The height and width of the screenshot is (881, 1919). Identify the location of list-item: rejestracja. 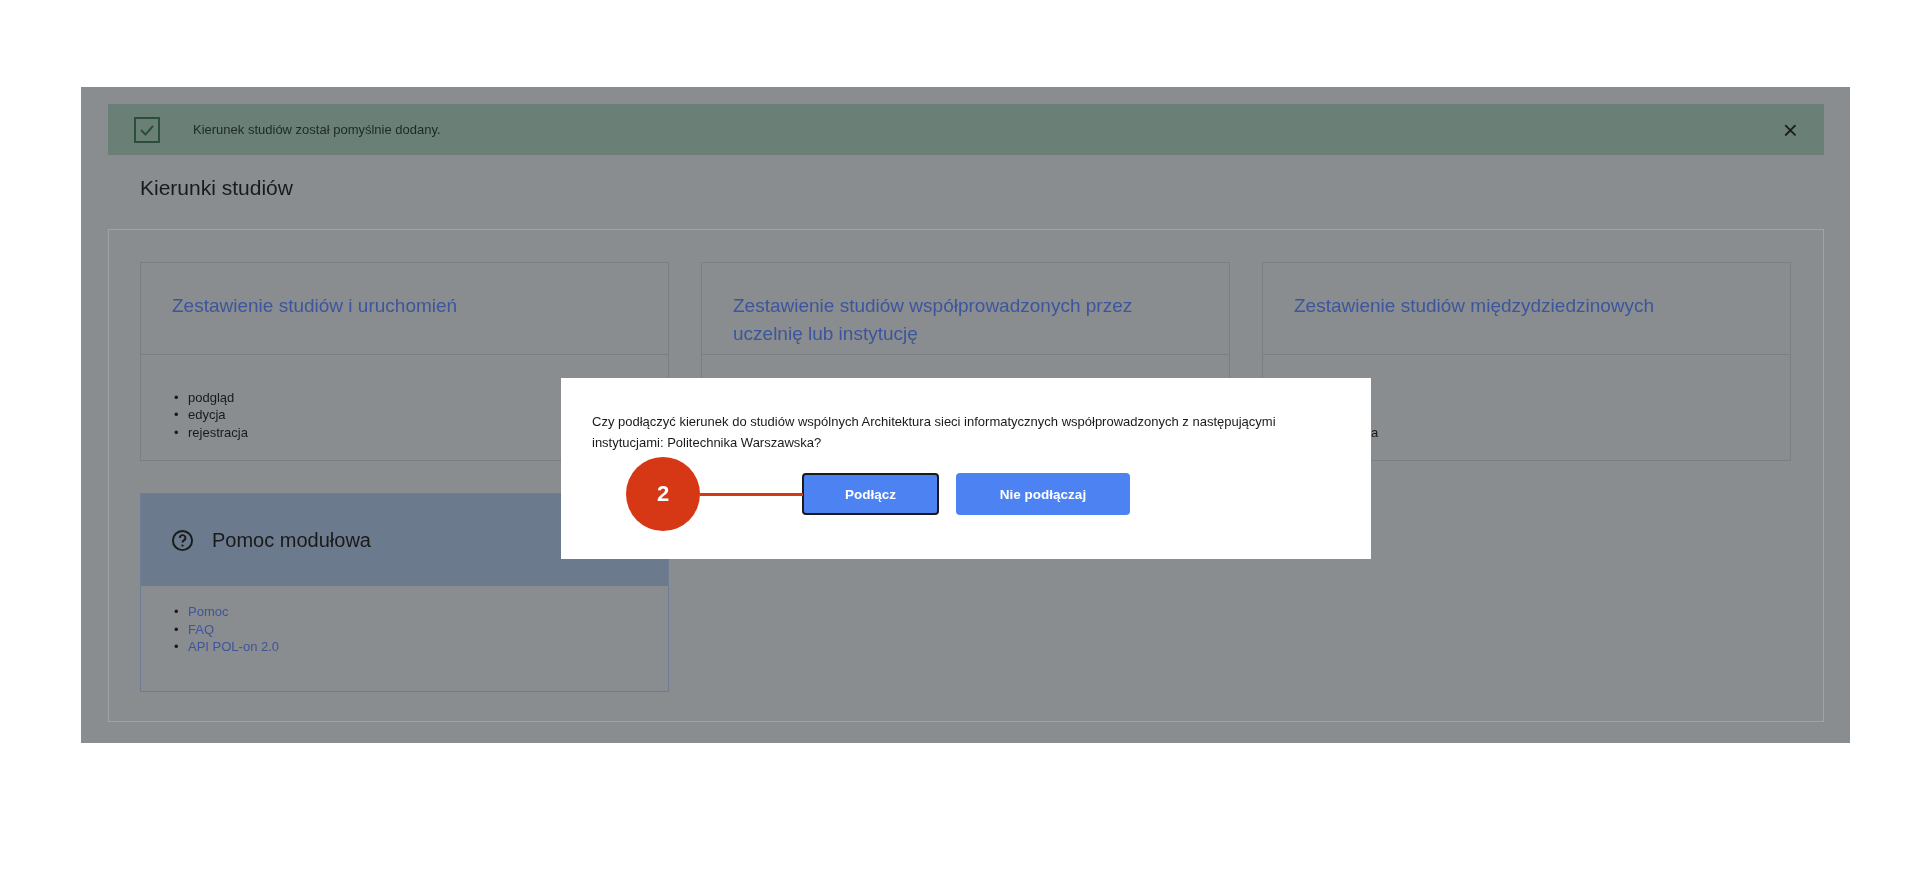
(218, 432).